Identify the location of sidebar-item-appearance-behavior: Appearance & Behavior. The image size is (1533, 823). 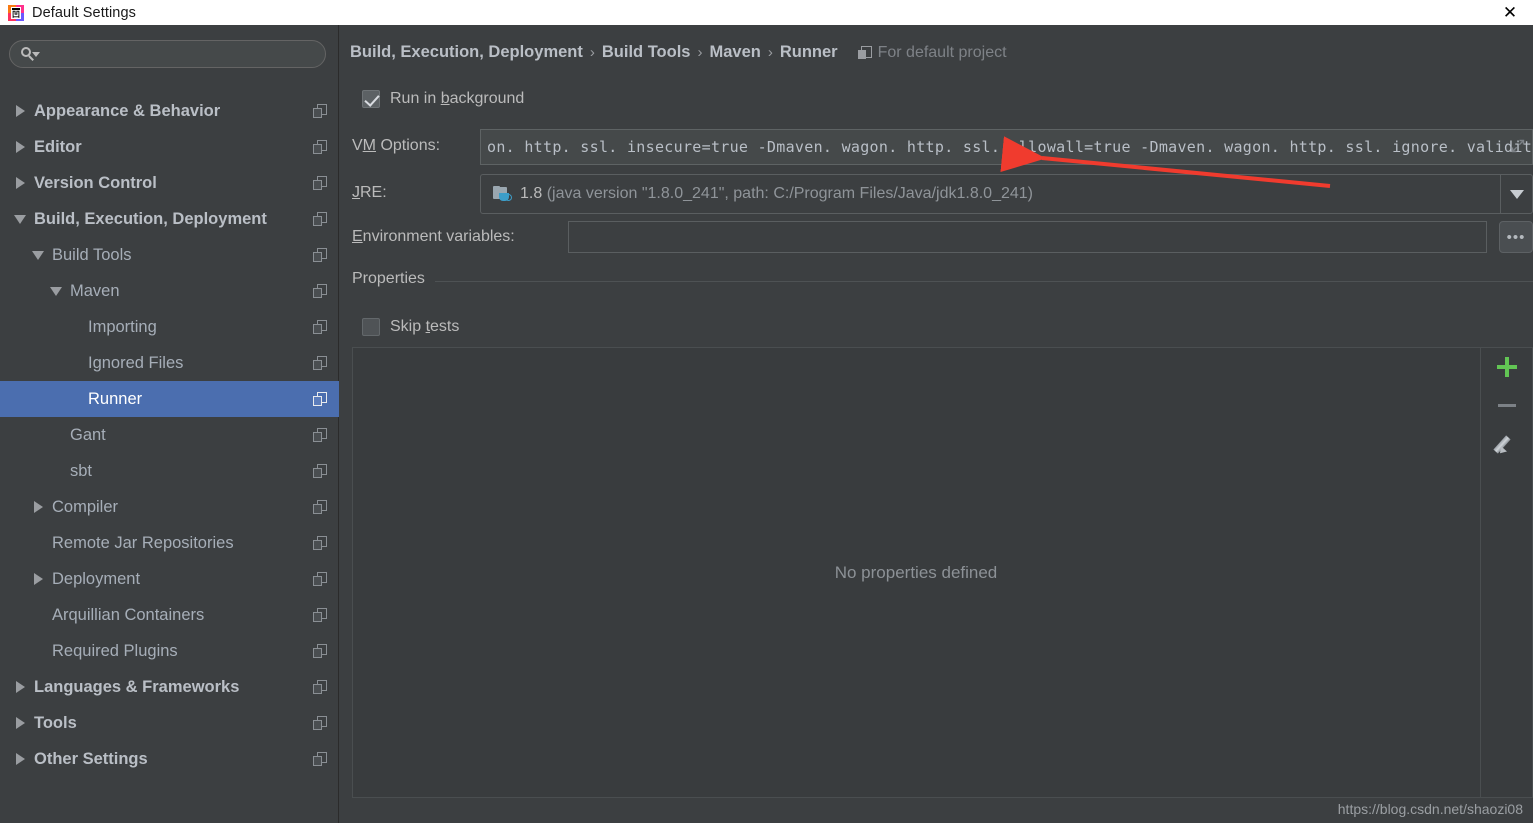
(169, 111).